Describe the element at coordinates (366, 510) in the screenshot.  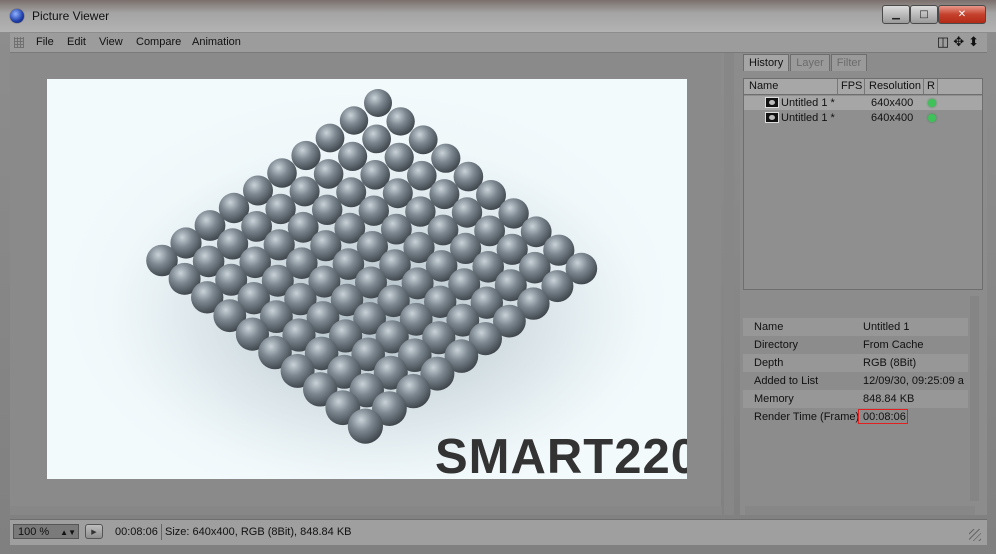
I see `viewer-horizontal-scrollbar` at that location.